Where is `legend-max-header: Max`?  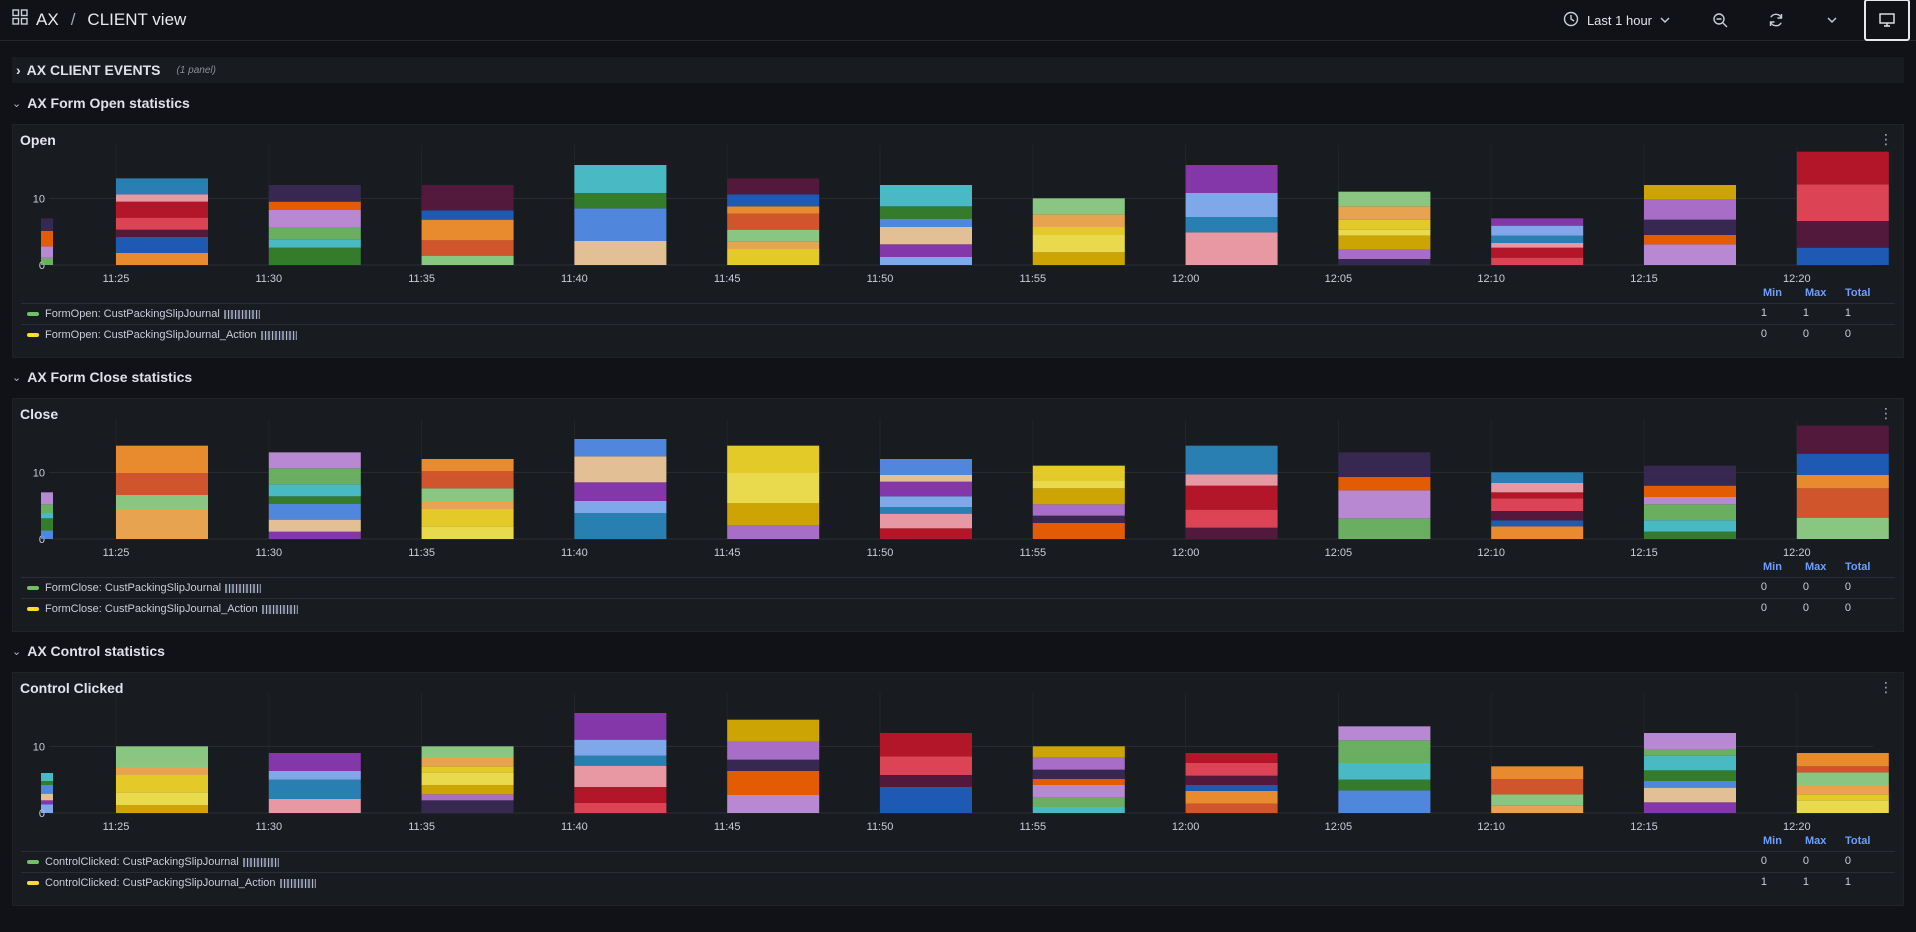 legend-max-header: Max is located at coordinates (1815, 841).